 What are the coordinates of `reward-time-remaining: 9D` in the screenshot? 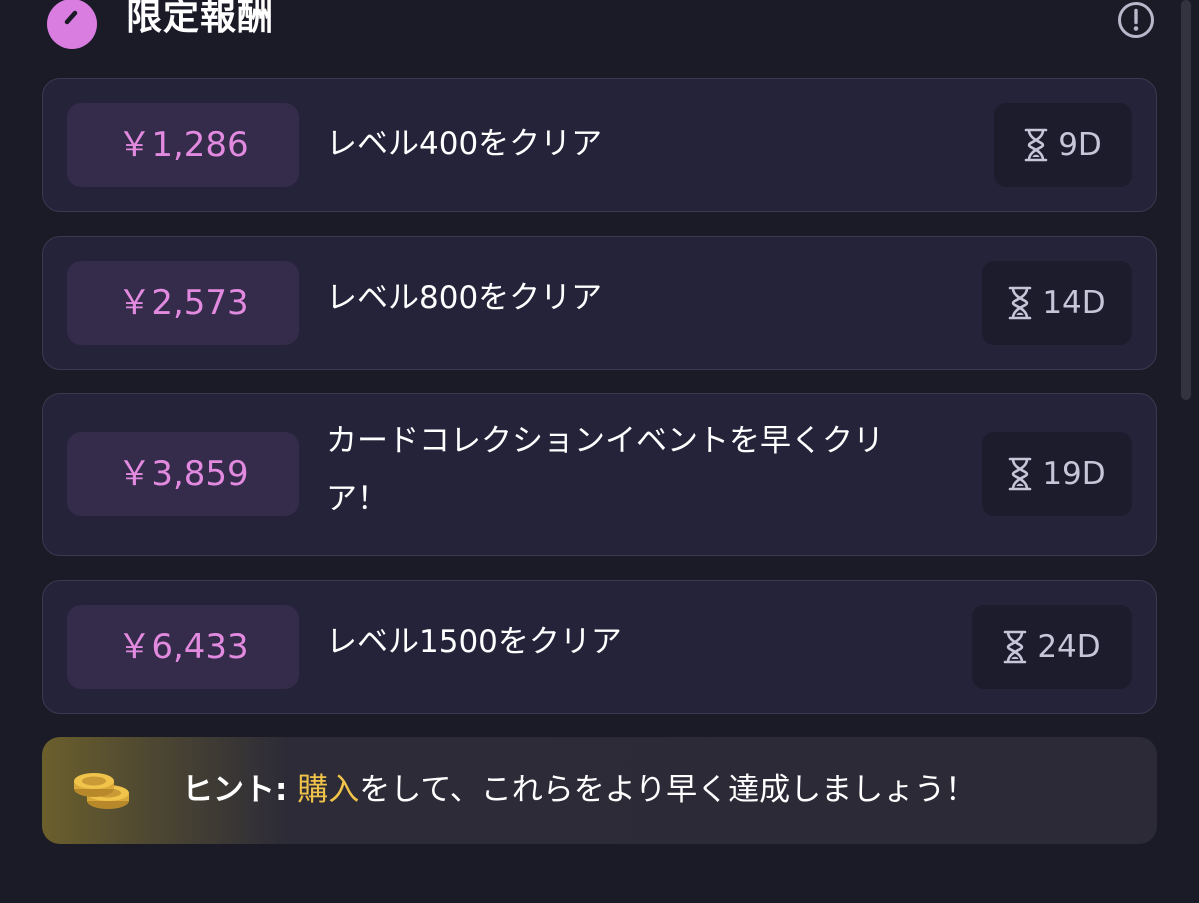 It's located at (1063, 145).